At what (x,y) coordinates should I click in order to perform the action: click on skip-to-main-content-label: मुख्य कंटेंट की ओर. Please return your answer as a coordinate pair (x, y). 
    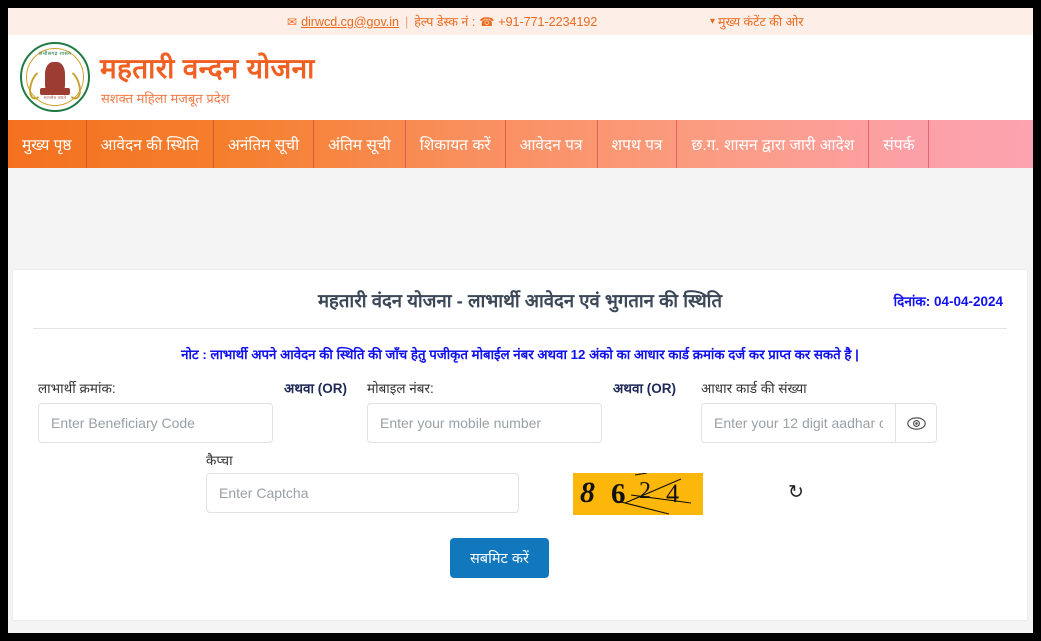
    Looking at the image, I should click on (761, 22).